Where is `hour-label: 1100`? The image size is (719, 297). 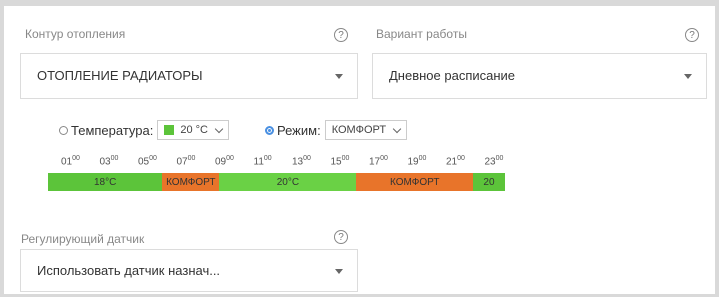 hour-label: 1100 is located at coordinates (262, 161).